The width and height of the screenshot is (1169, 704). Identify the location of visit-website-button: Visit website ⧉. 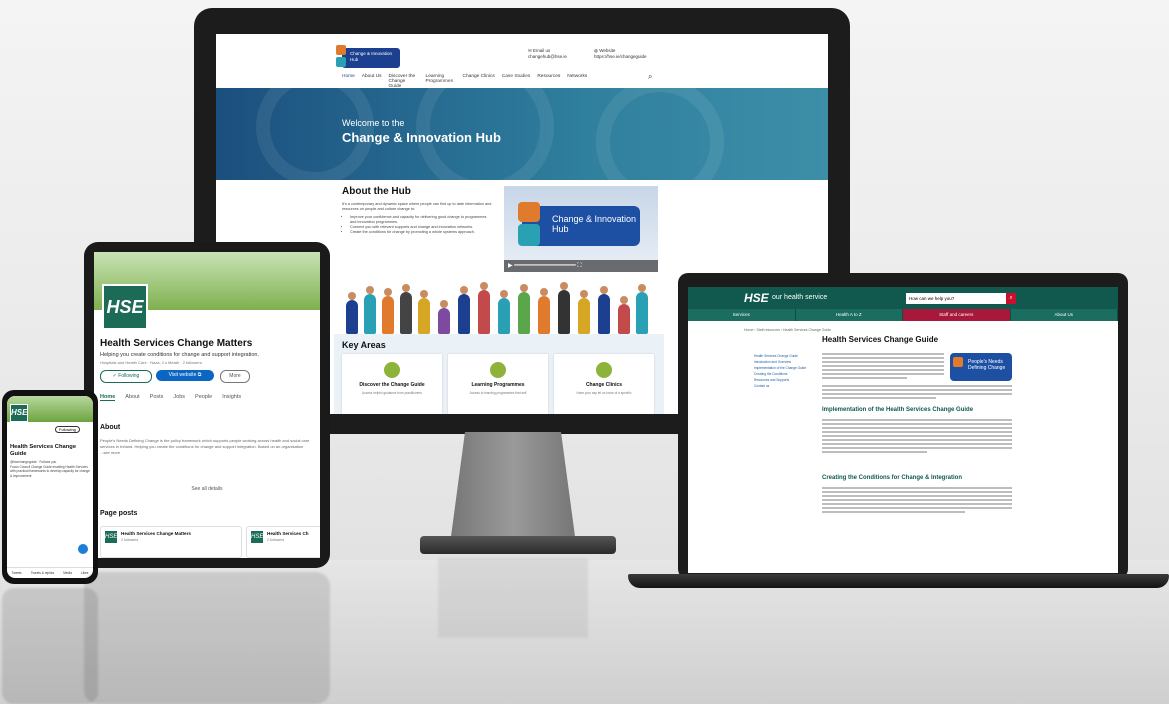
(185, 375).